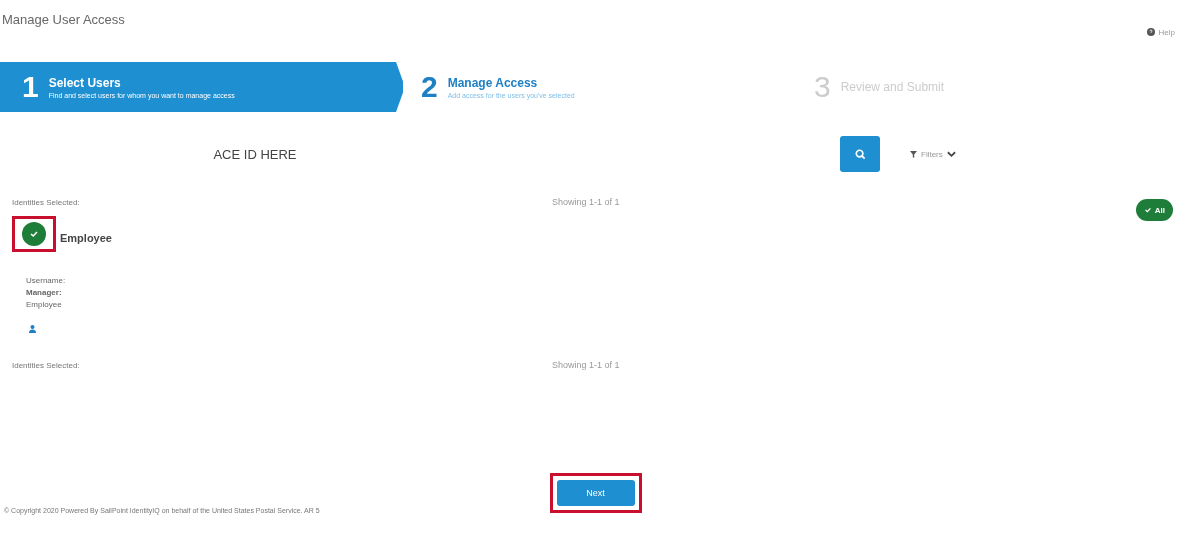 This screenshot has height=550, width=1189. What do you see at coordinates (595, 493) in the screenshot?
I see `next-button: Next` at bounding box center [595, 493].